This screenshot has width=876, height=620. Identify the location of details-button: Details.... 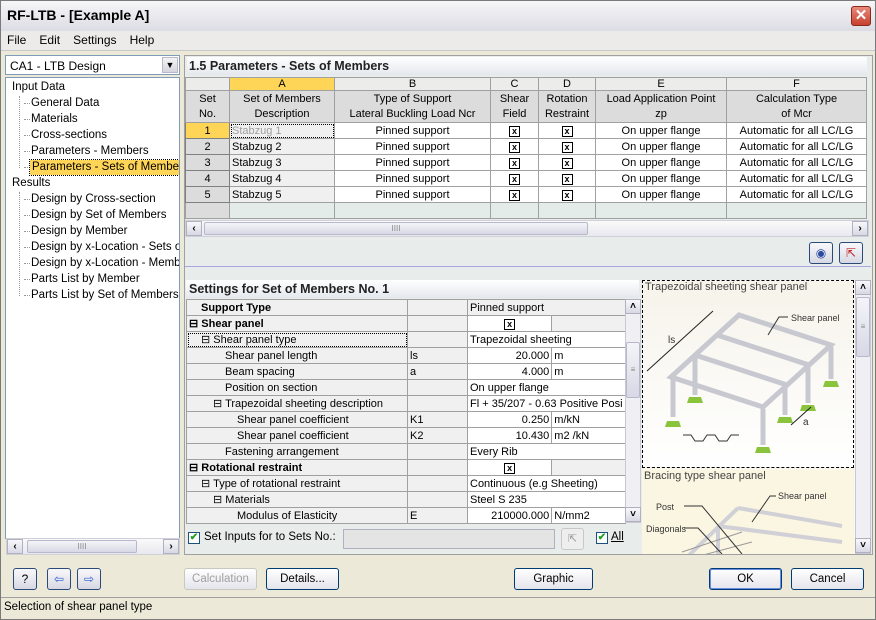
(302, 579).